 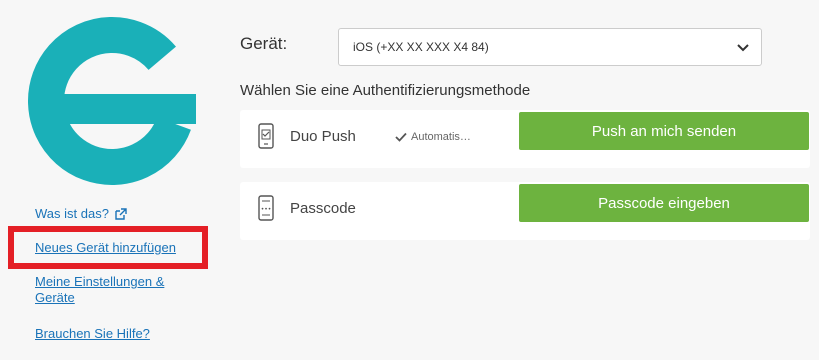 I want to click on check-icon, so click(x=401, y=137).